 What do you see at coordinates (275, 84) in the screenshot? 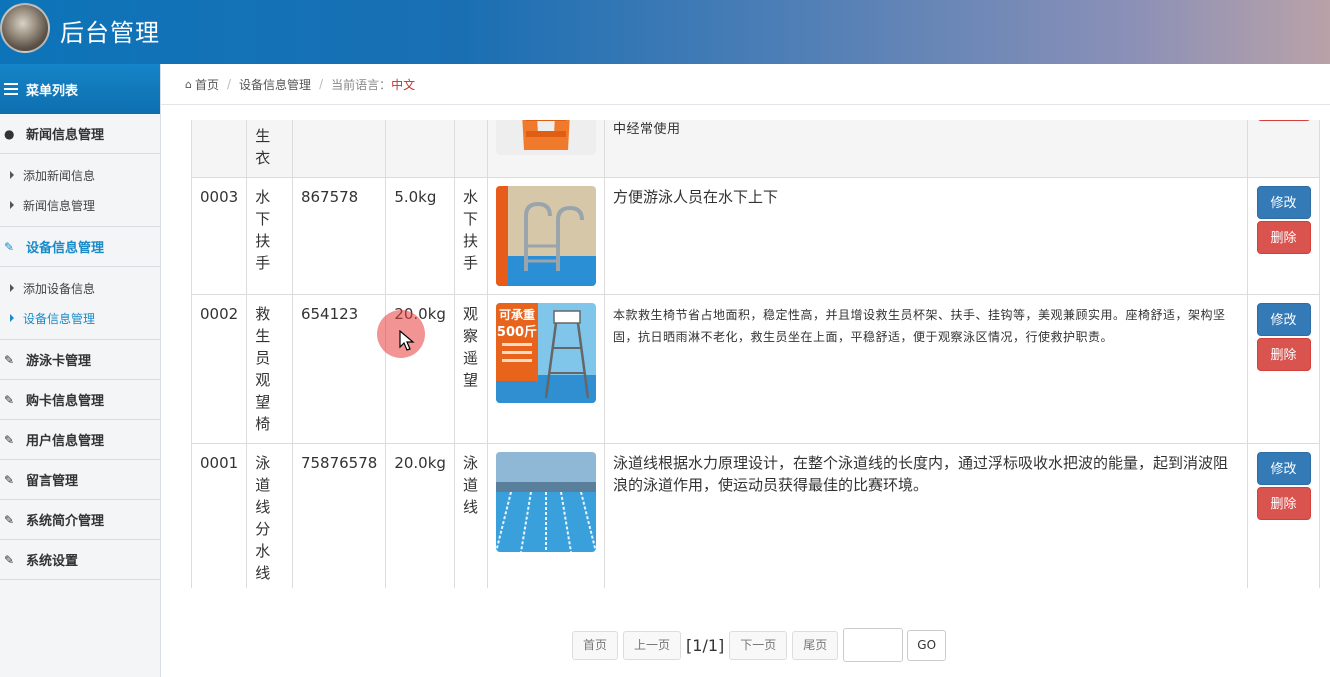
I see `breadcrumb-current: 设备信息管理` at bounding box center [275, 84].